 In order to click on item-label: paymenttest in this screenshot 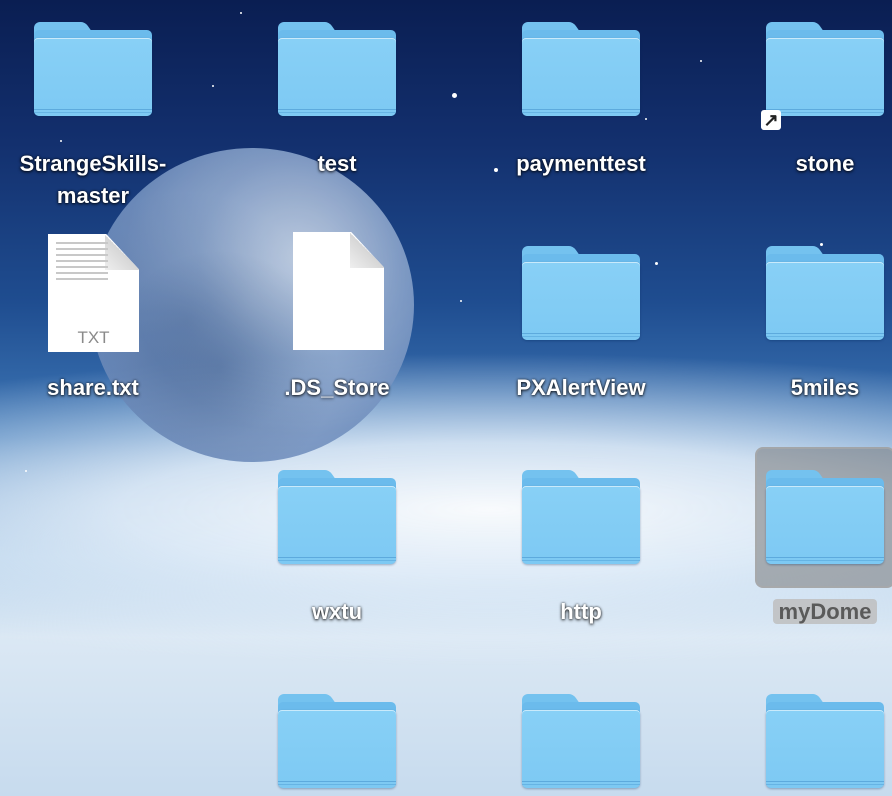, I will do `click(581, 163)`.